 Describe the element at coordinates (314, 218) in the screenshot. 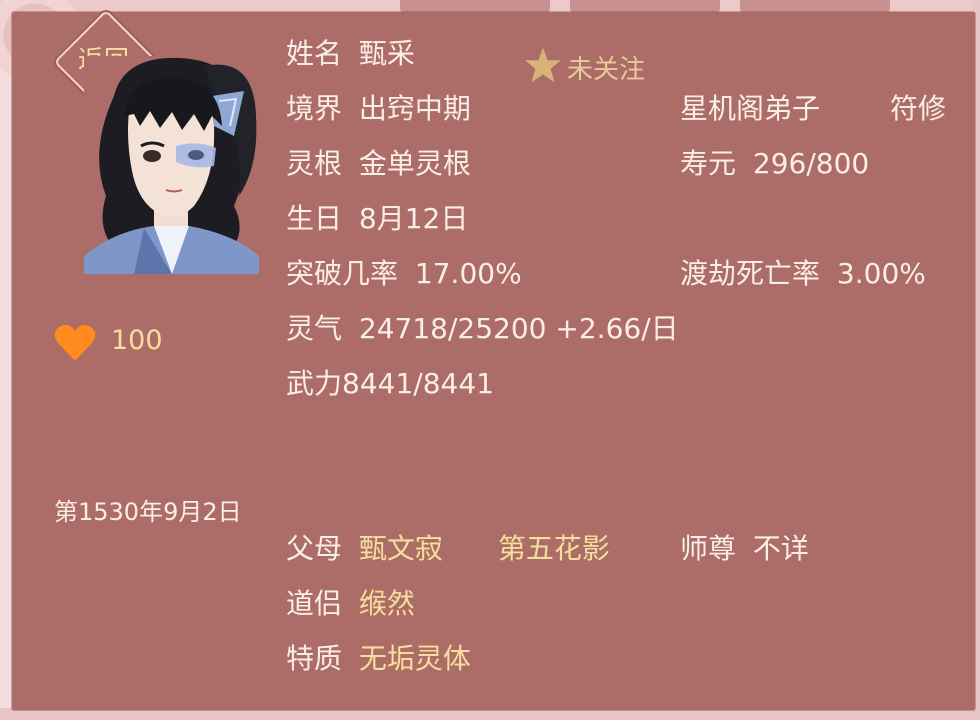

I see `birthday-label: 生日` at that location.